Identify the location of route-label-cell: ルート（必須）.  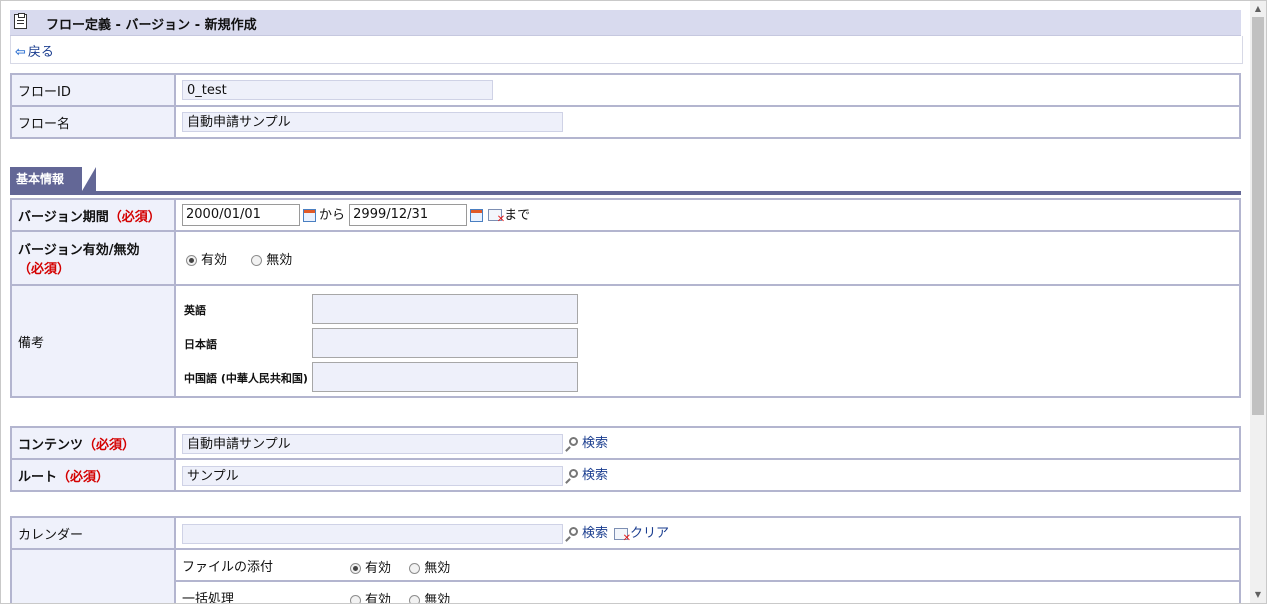
(93, 475).